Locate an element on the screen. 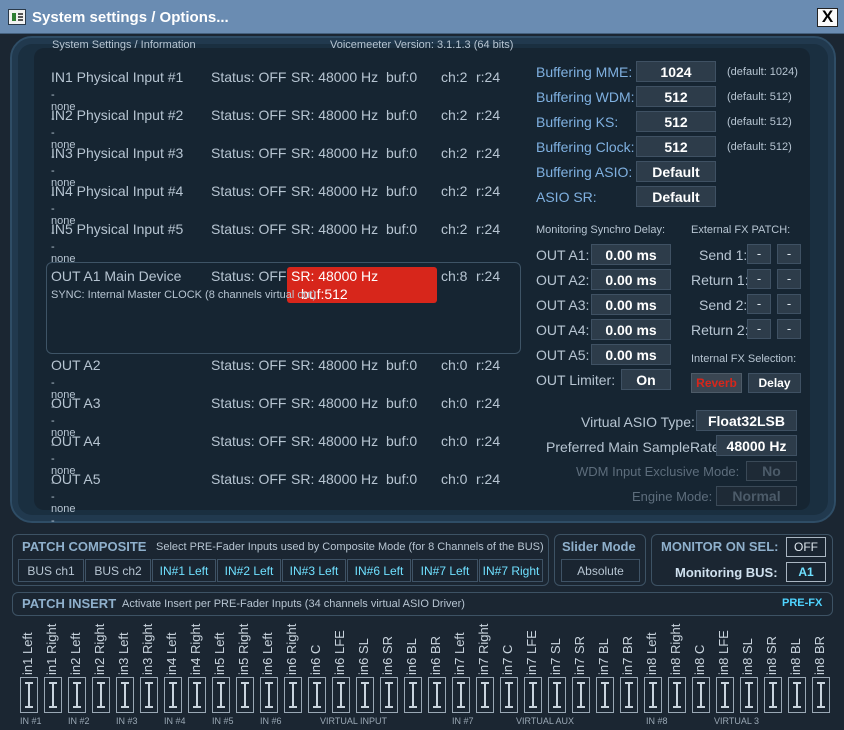 The image size is (844, 730). insert-channel-label: in6 Right is located at coordinates (293, 647).